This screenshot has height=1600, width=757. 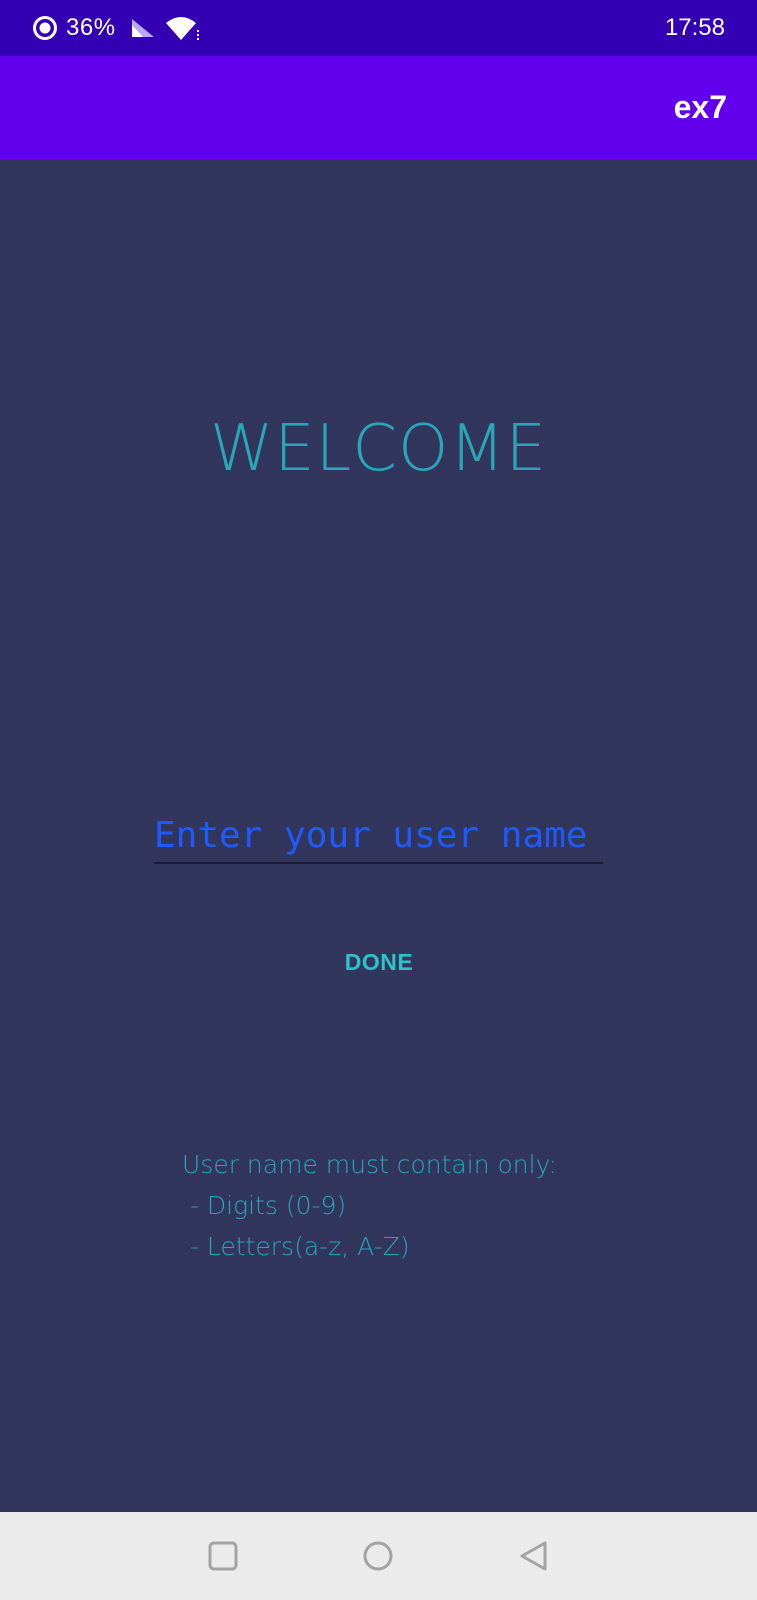 What do you see at coordinates (117, 28) in the screenshot?
I see `status-left-group: 36%` at bounding box center [117, 28].